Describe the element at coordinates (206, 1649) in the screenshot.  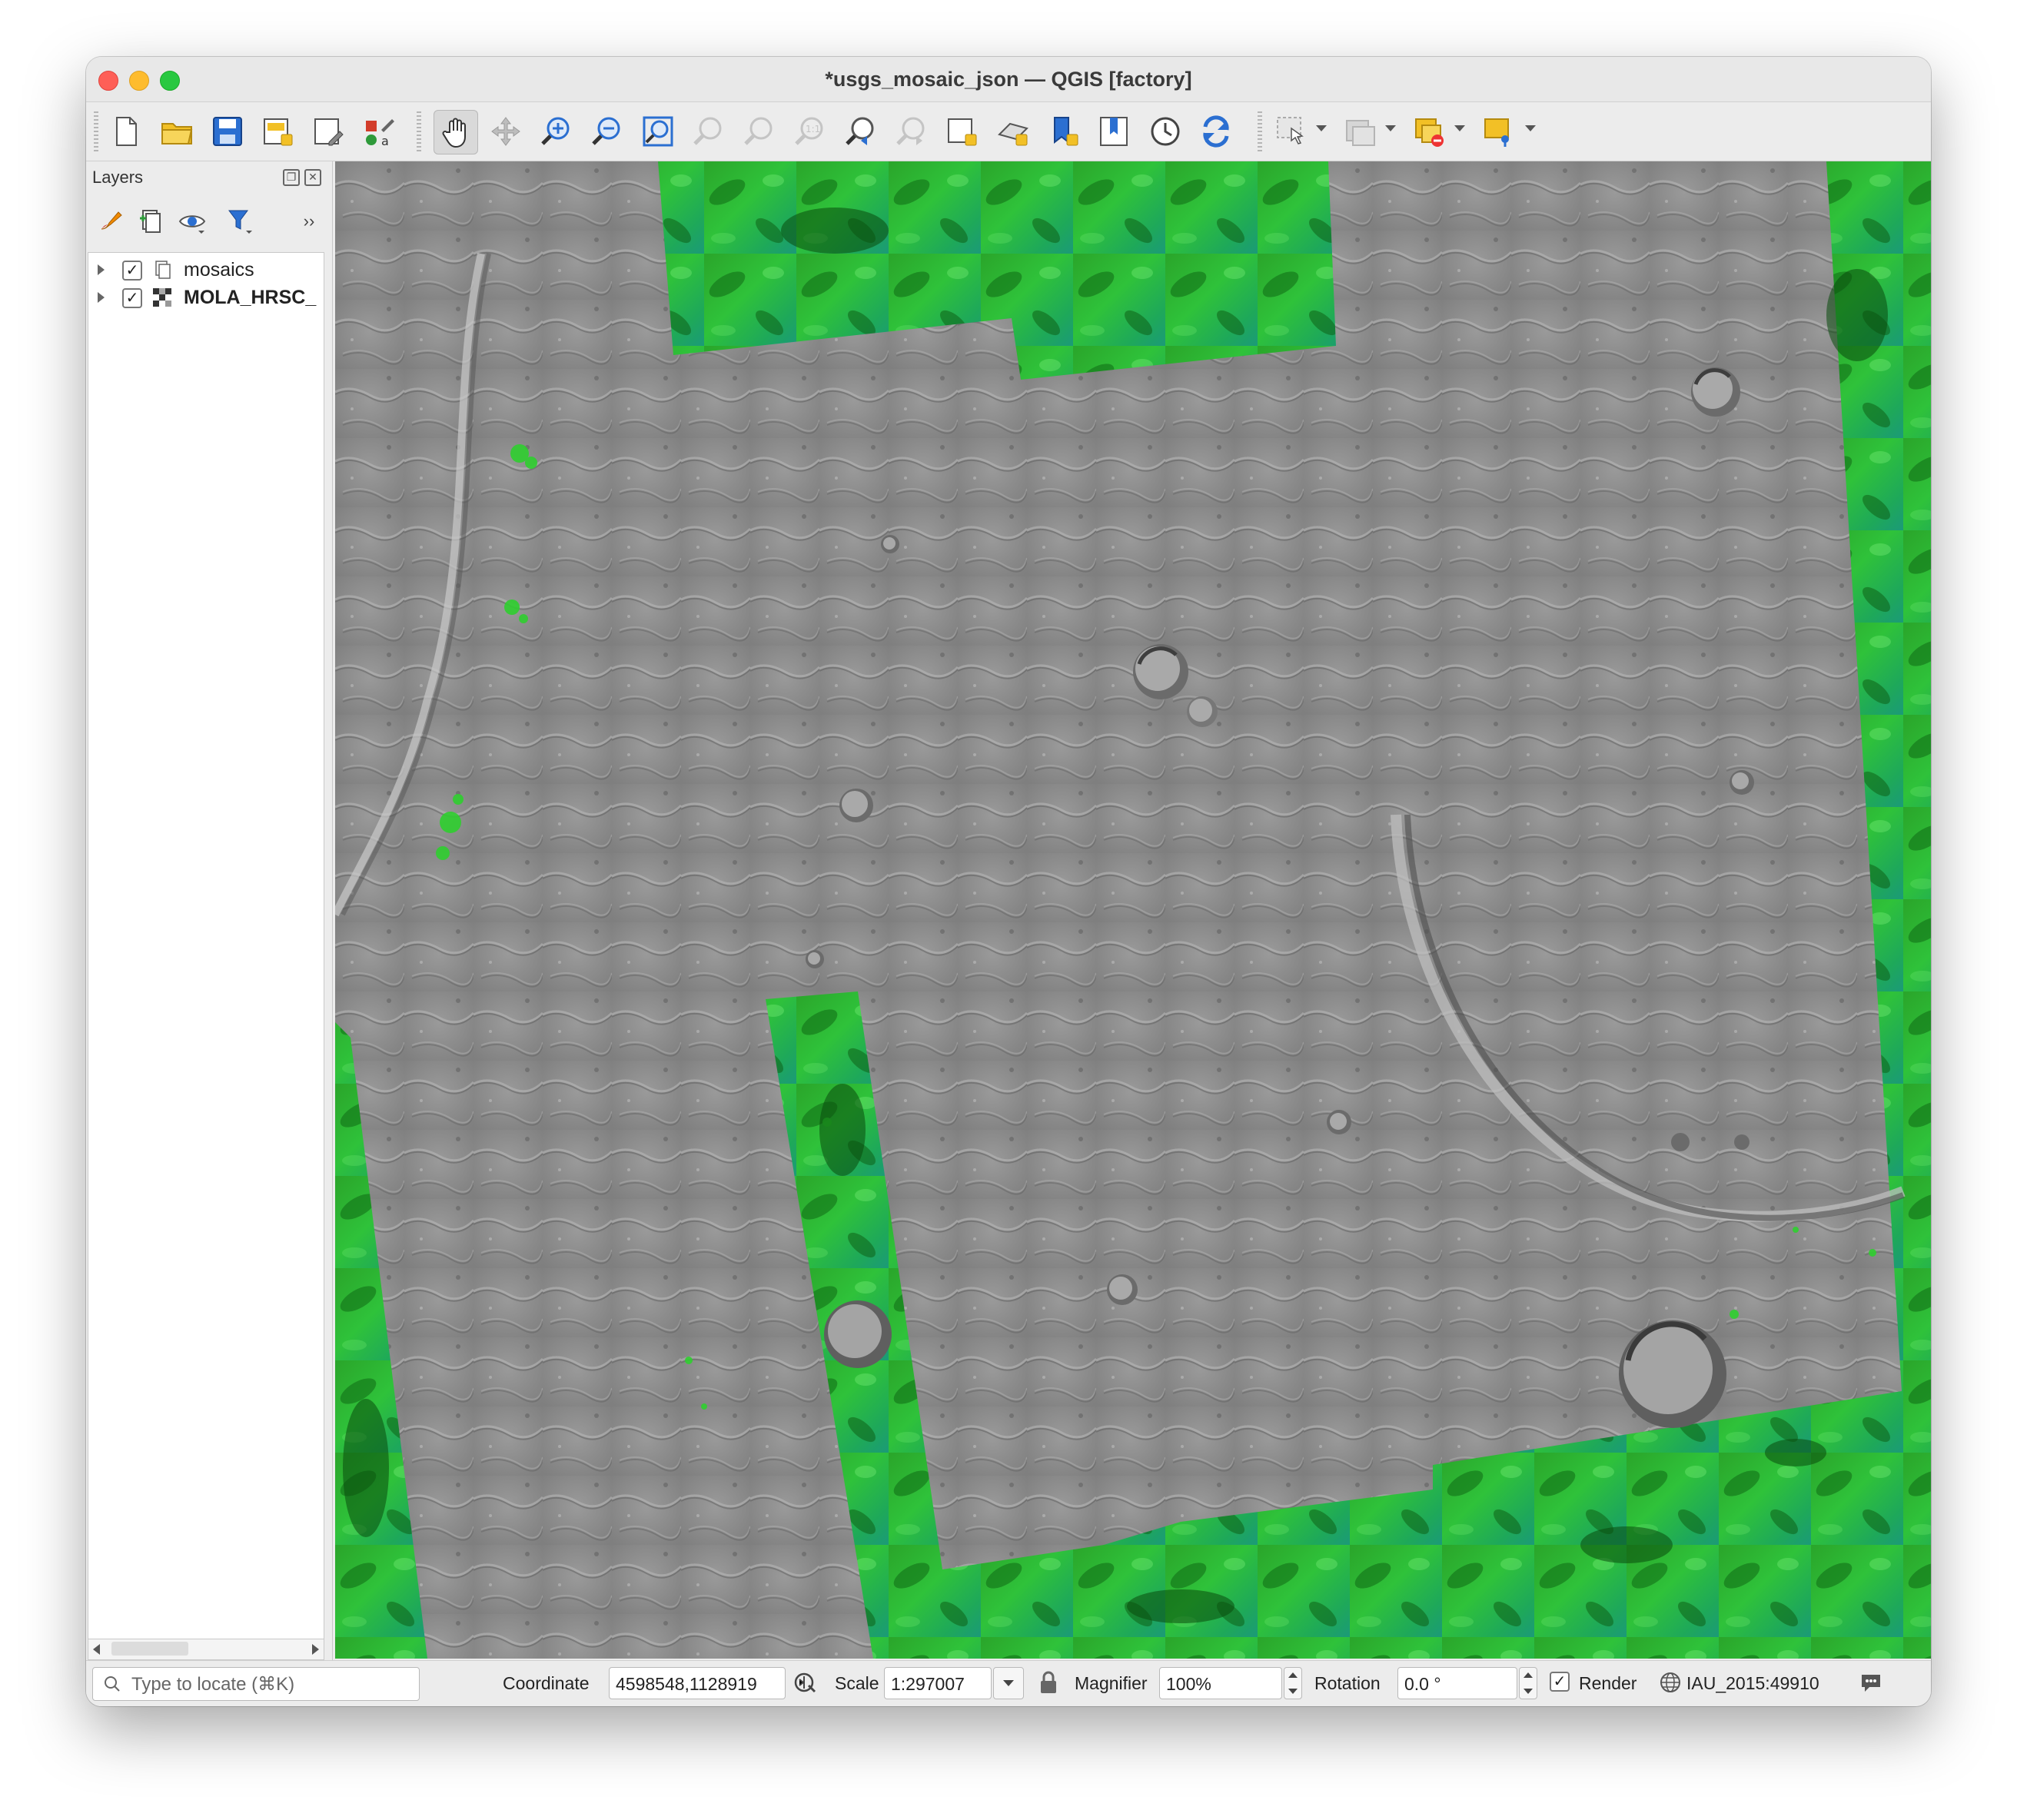
I see `layer-tree-horizontal-scrollbar` at that location.